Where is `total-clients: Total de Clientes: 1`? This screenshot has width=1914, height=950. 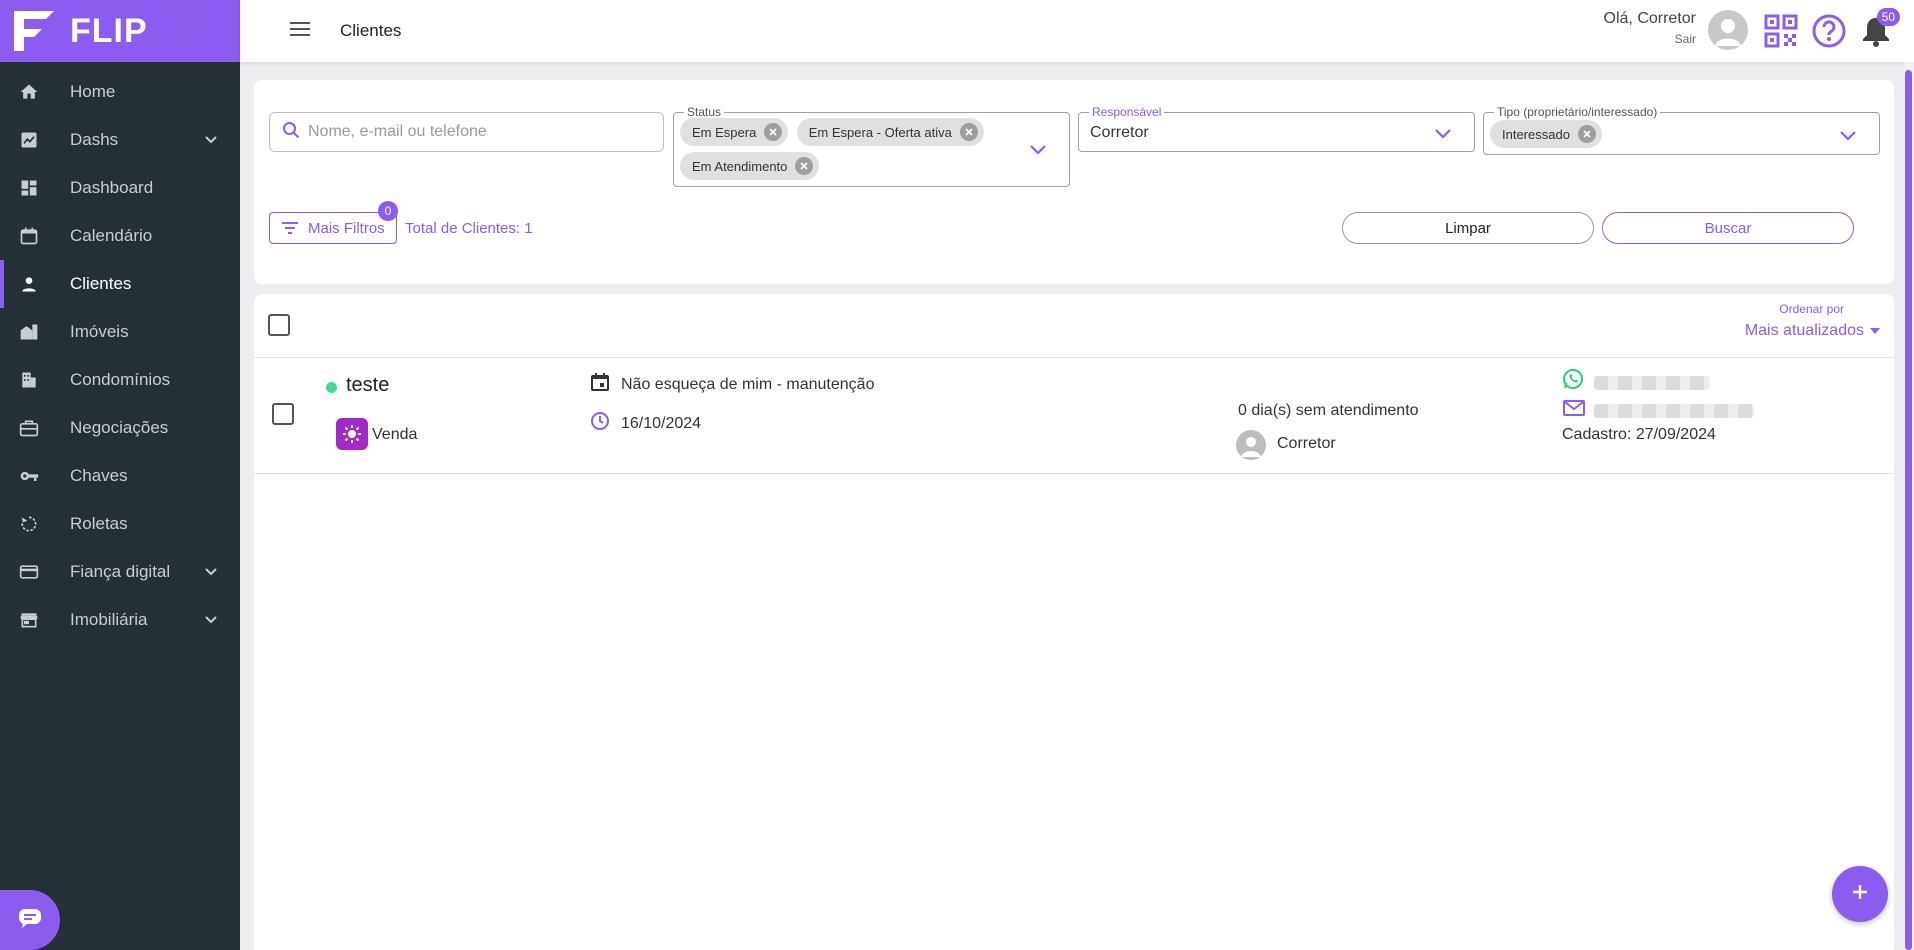
total-clients: Total de Clientes: 1 is located at coordinates (469, 228).